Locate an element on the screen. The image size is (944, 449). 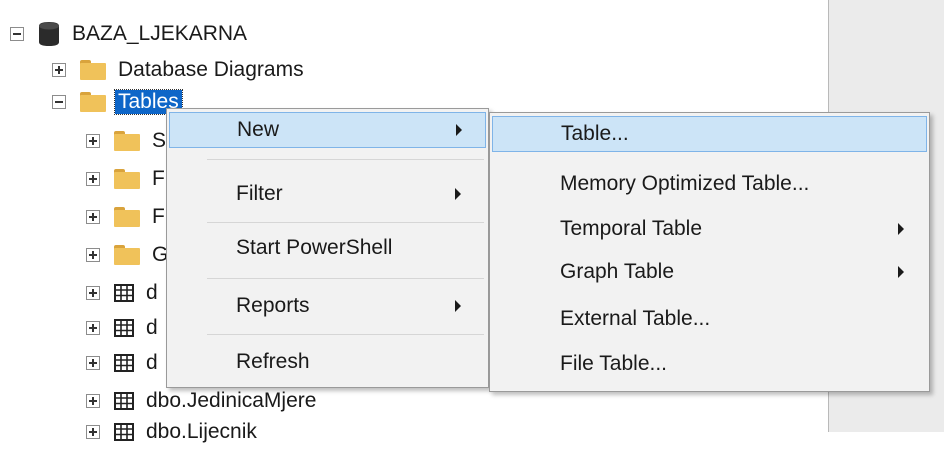
tree-child-row: dbo.JedinicaMjere is located at coordinates (201, 401).